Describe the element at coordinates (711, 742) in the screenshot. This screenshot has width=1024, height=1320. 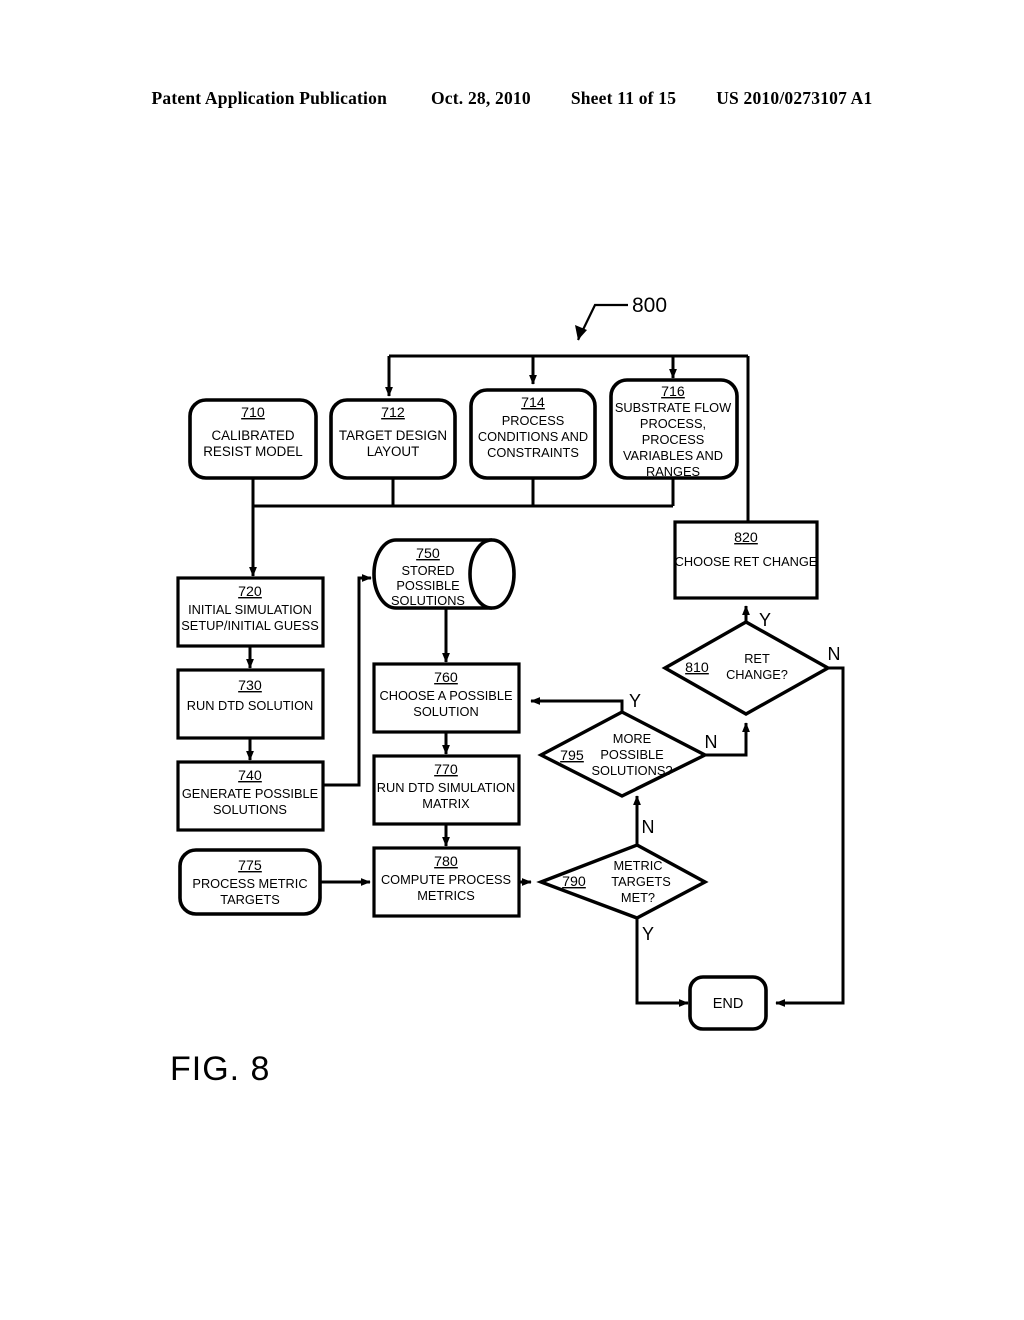
I see `edge-label-795-no: N` at that location.